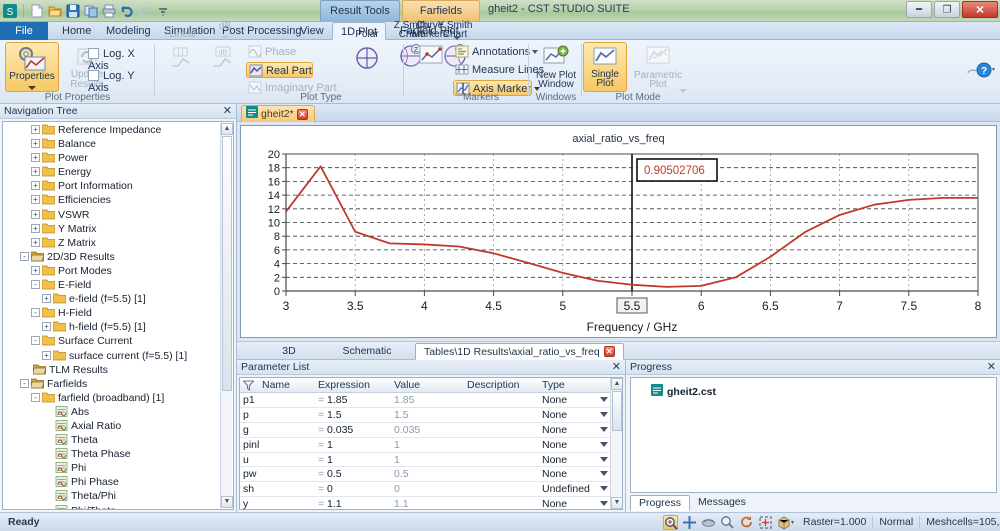 The height and width of the screenshot is (531, 1000). I want to click on column-header-type: Type, so click(553, 385).